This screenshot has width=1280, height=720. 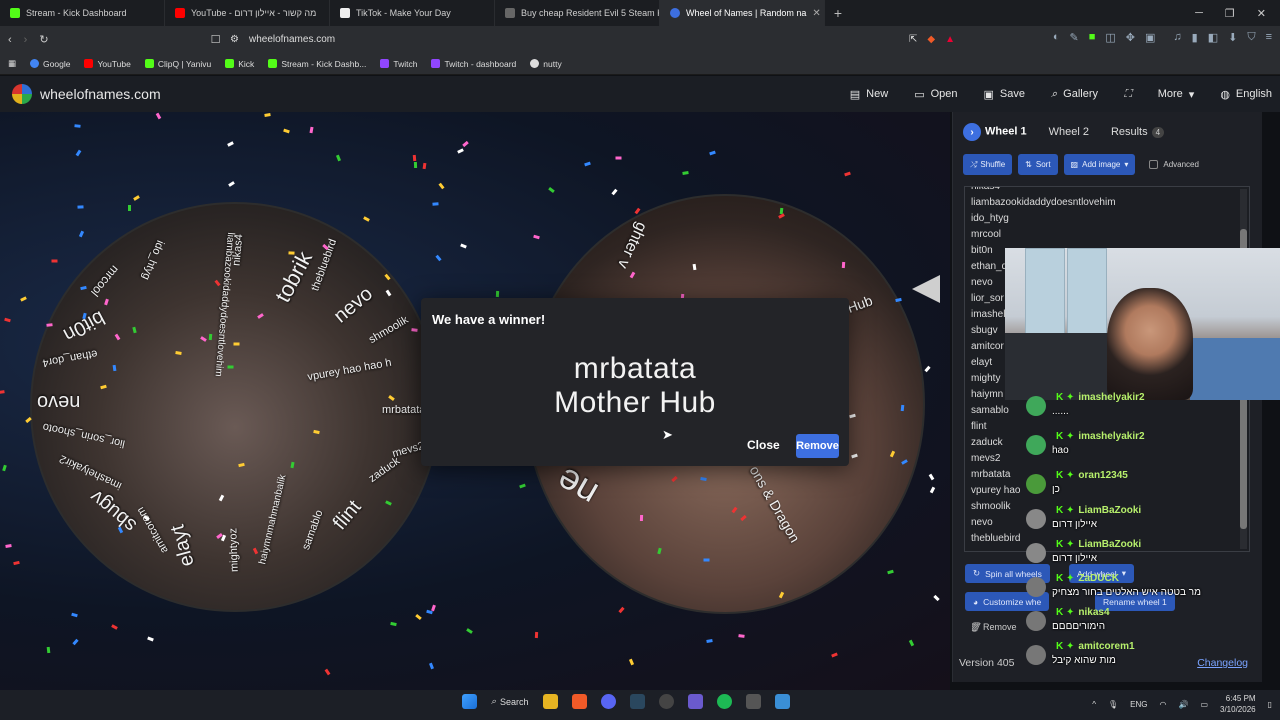 I want to click on bookmark-item: nutty, so click(x=546, y=64).